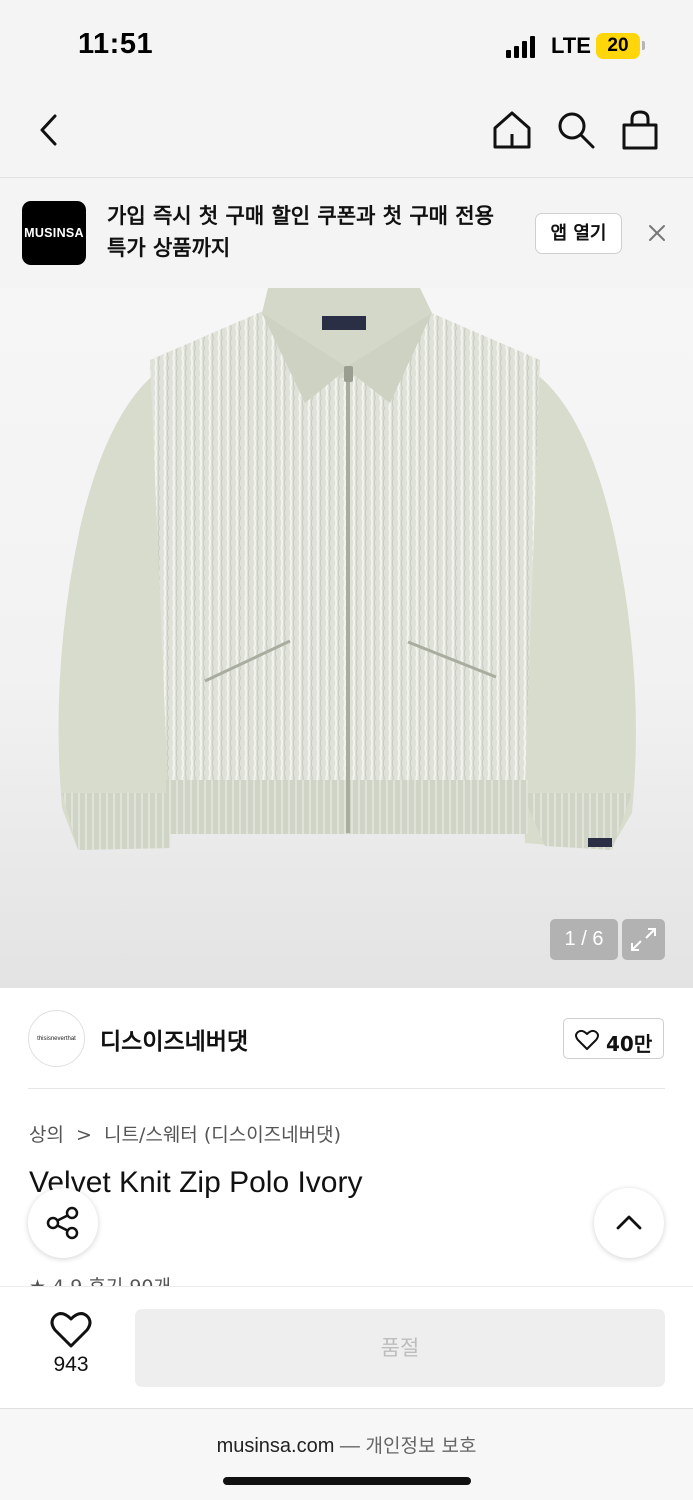  Describe the element at coordinates (346, 45) in the screenshot. I see `status-bar: 11:51 LTE 20` at that location.